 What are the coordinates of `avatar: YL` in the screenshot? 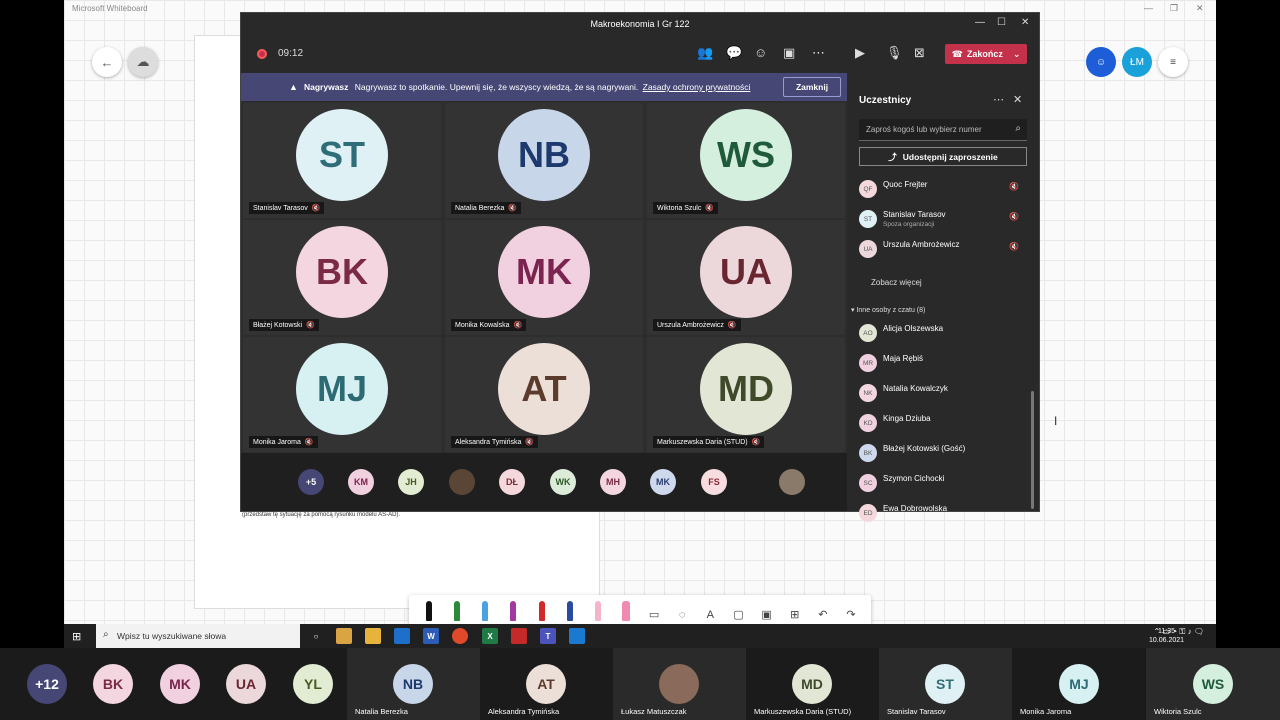 It's located at (313, 684).